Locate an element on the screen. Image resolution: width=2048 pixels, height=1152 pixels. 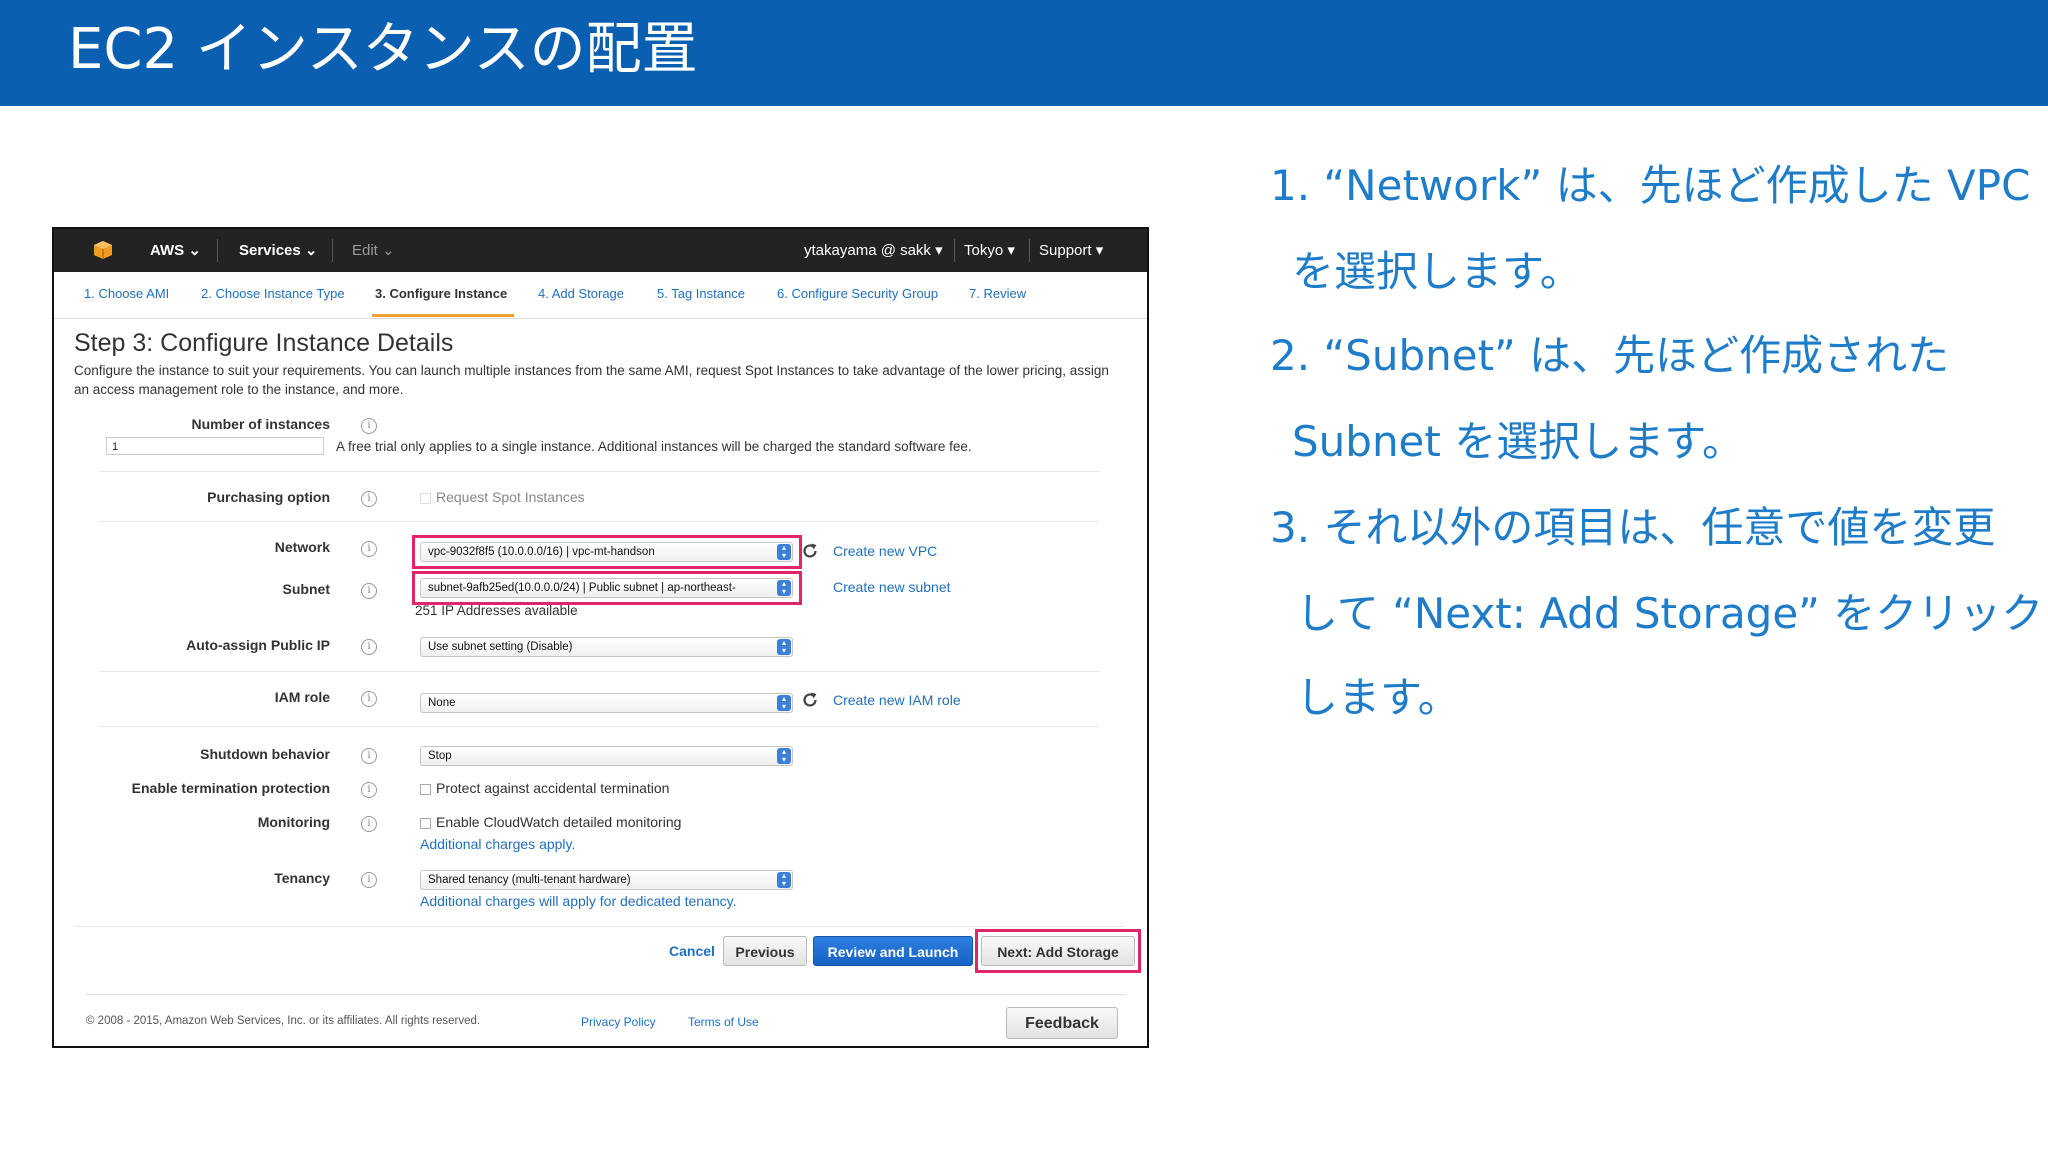
public-ip-select: Use subnet setting (Disable) ▴ ▾ is located at coordinates (606, 647).